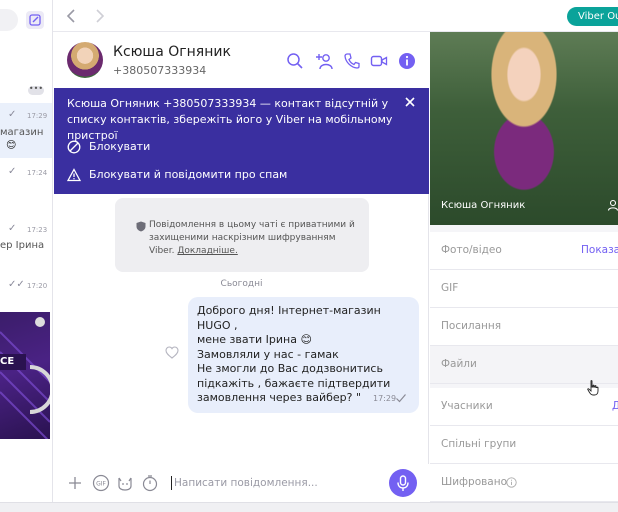 This screenshot has height=512, width=618. What do you see at coordinates (141, 226) in the screenshot?
I see `shield-icon` at bounding box center [141, 226].